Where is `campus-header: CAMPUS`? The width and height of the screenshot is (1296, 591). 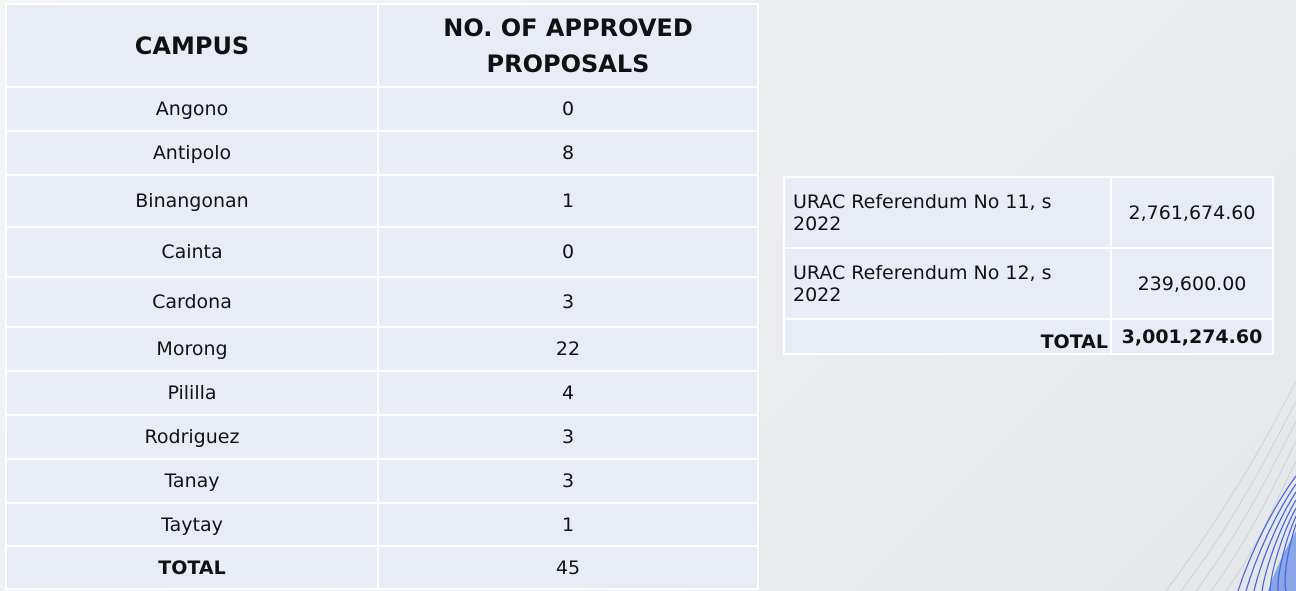
campus-header: CAMPUS is located at coordinates (192, 45).